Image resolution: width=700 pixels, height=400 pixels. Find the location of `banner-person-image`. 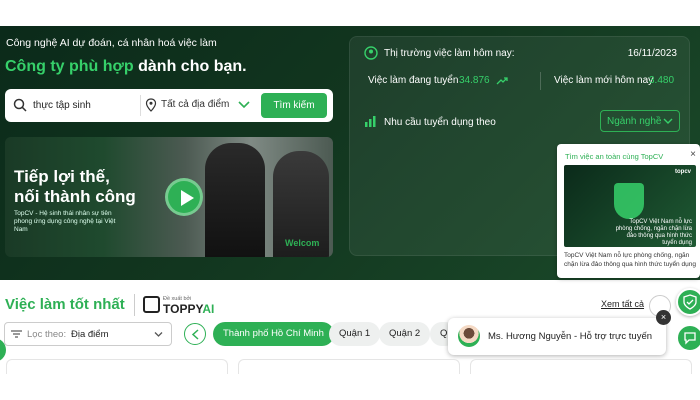

banner-person-image is located at coordinates (235, 200).